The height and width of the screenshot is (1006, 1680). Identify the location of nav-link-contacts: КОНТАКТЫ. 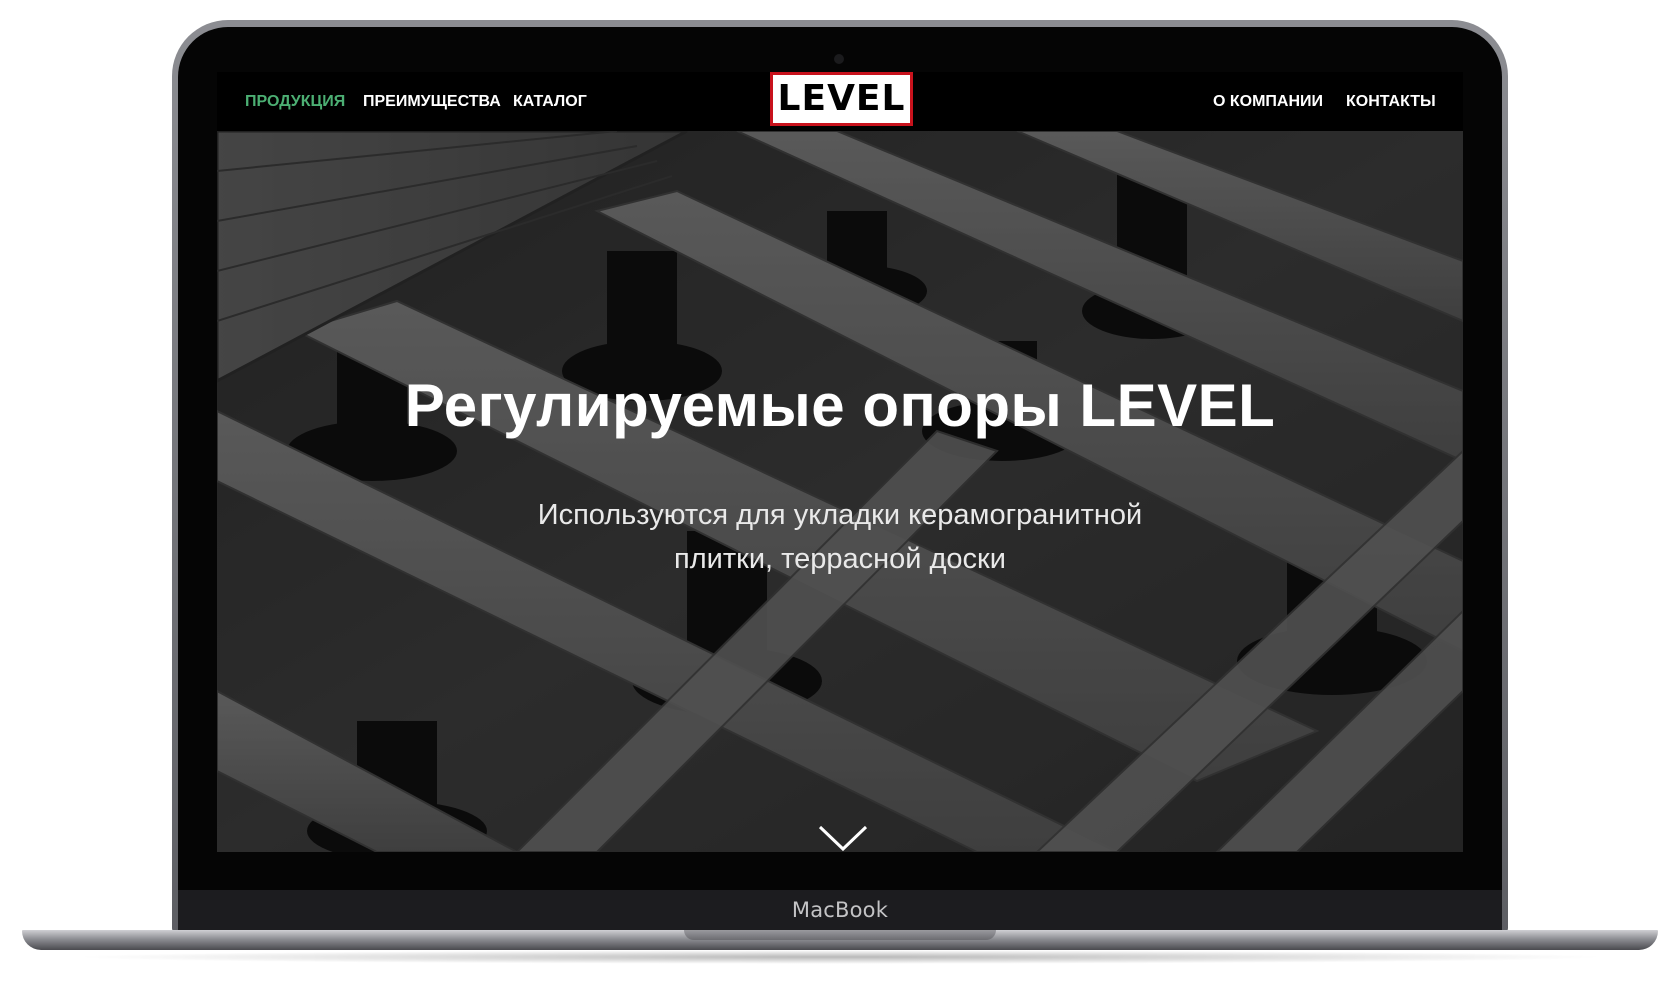
(1391, 102).